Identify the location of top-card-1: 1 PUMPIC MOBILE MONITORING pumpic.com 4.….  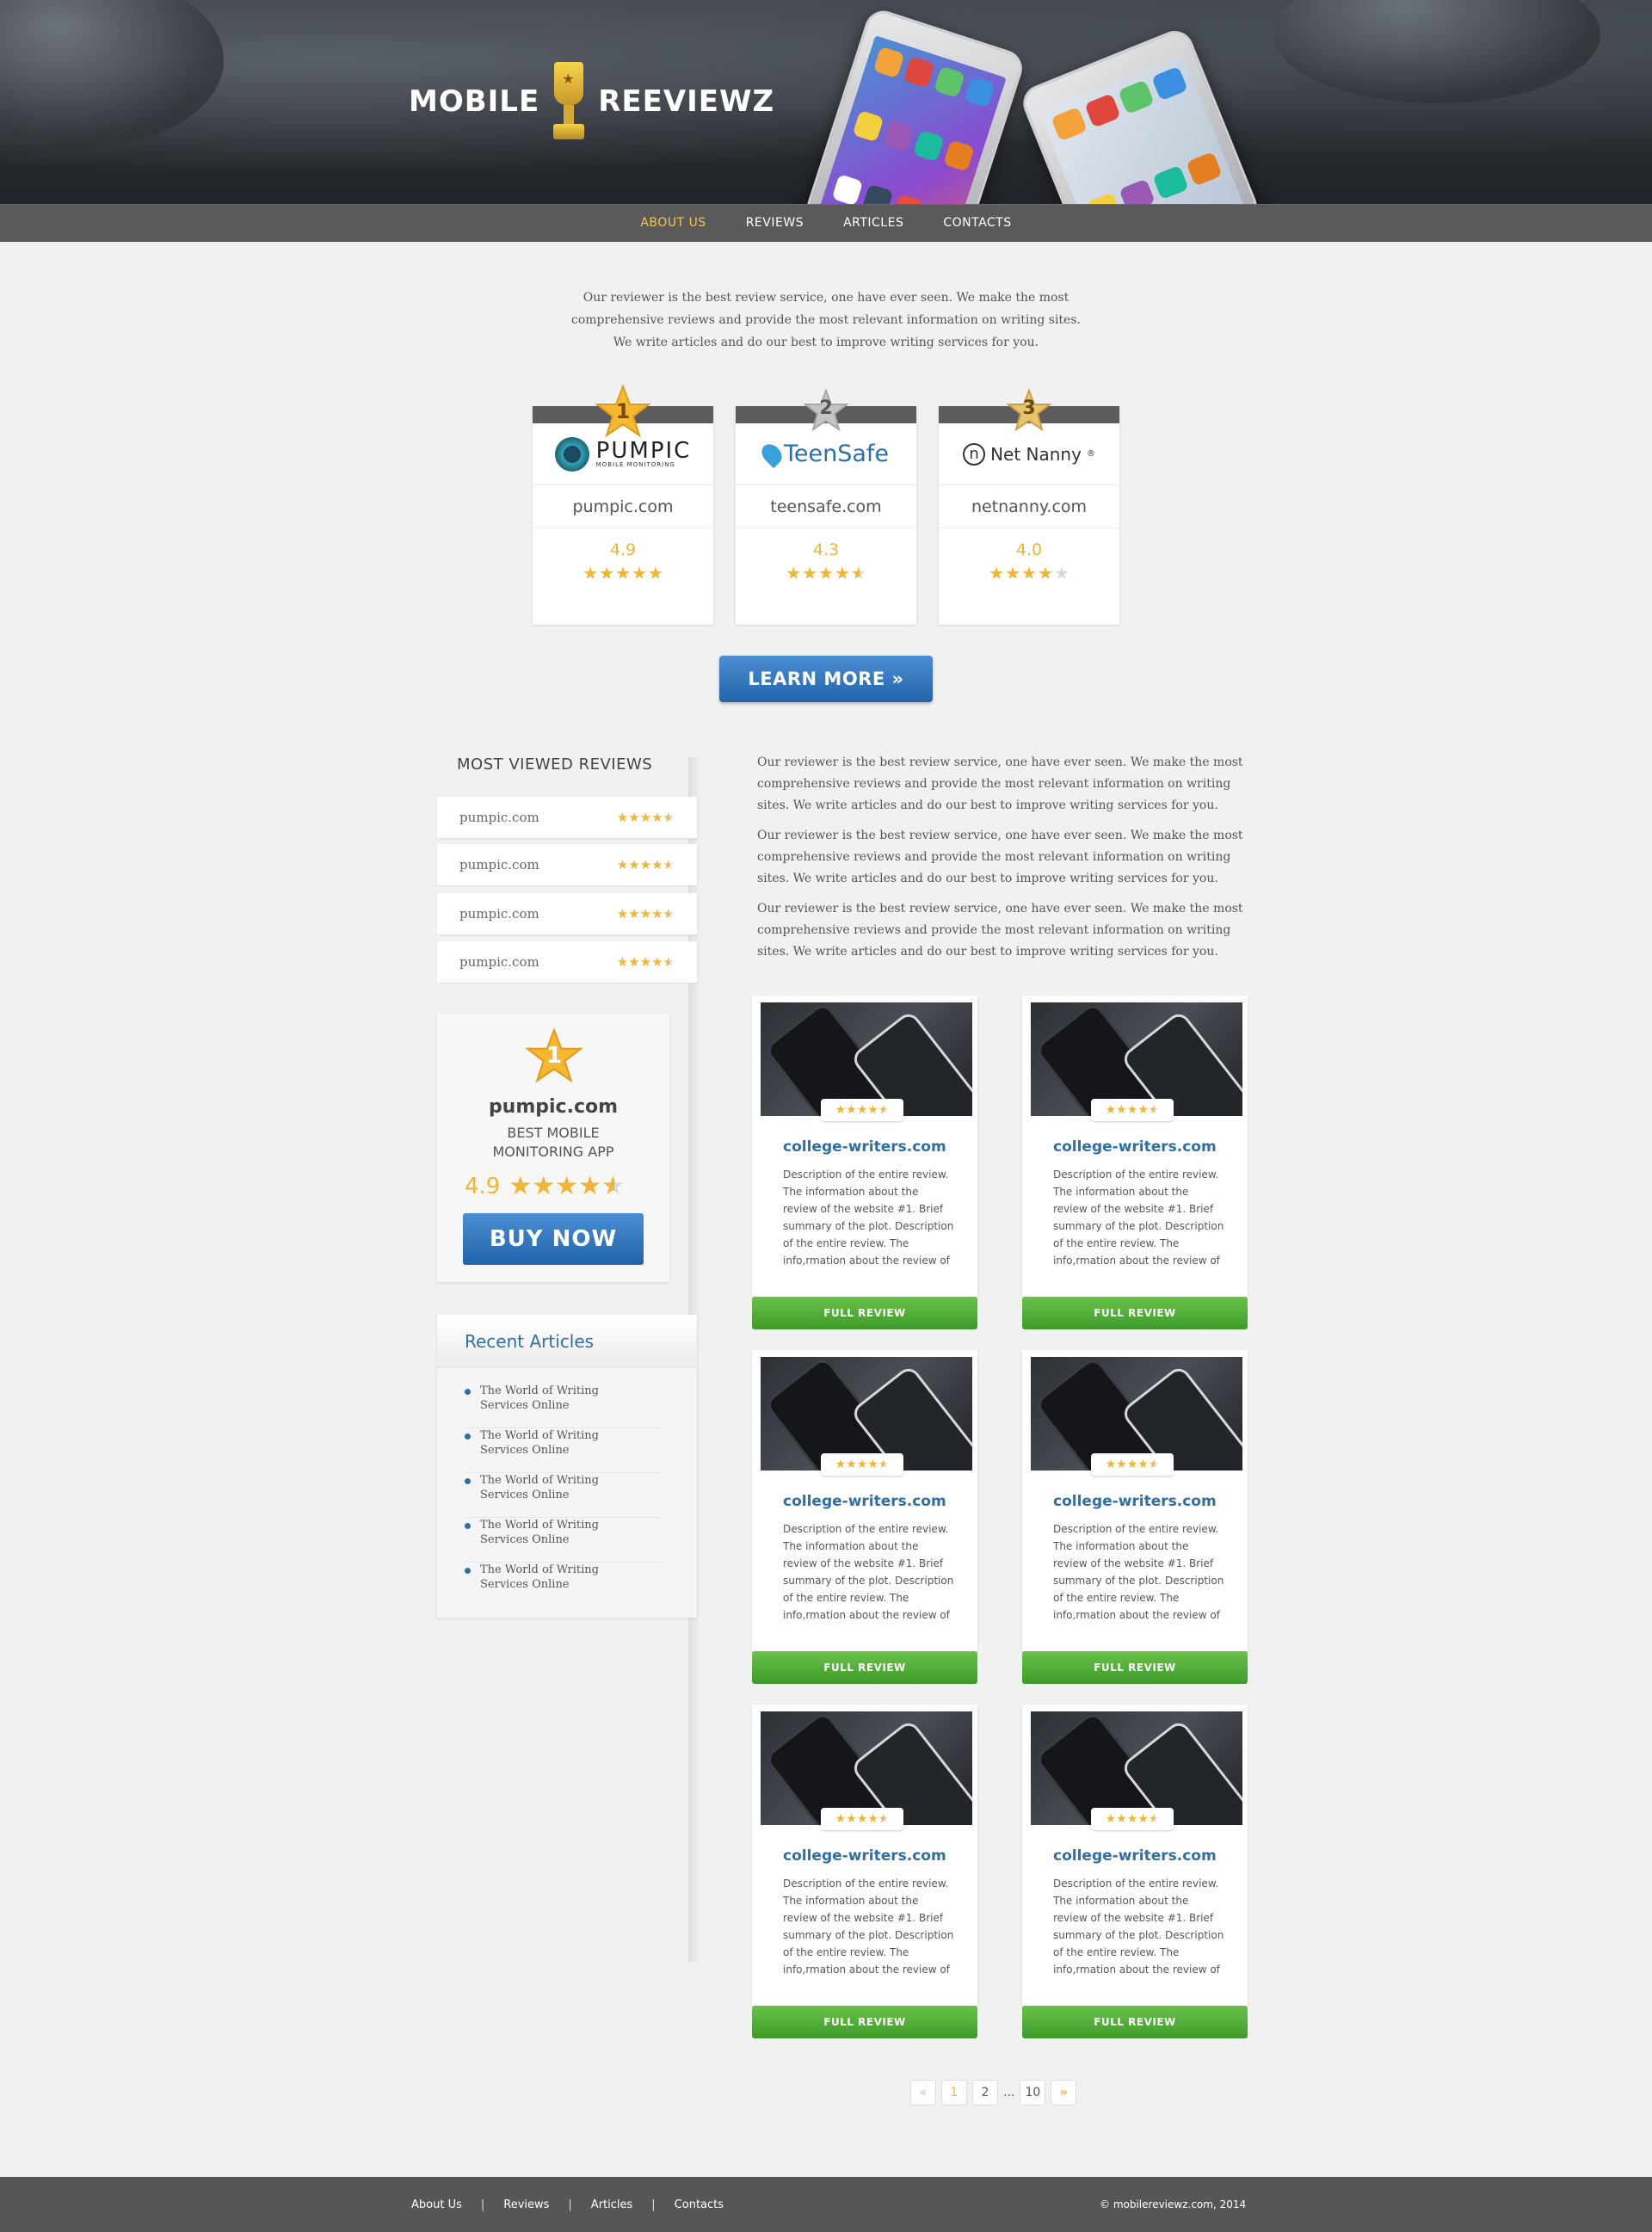
(623, 504).